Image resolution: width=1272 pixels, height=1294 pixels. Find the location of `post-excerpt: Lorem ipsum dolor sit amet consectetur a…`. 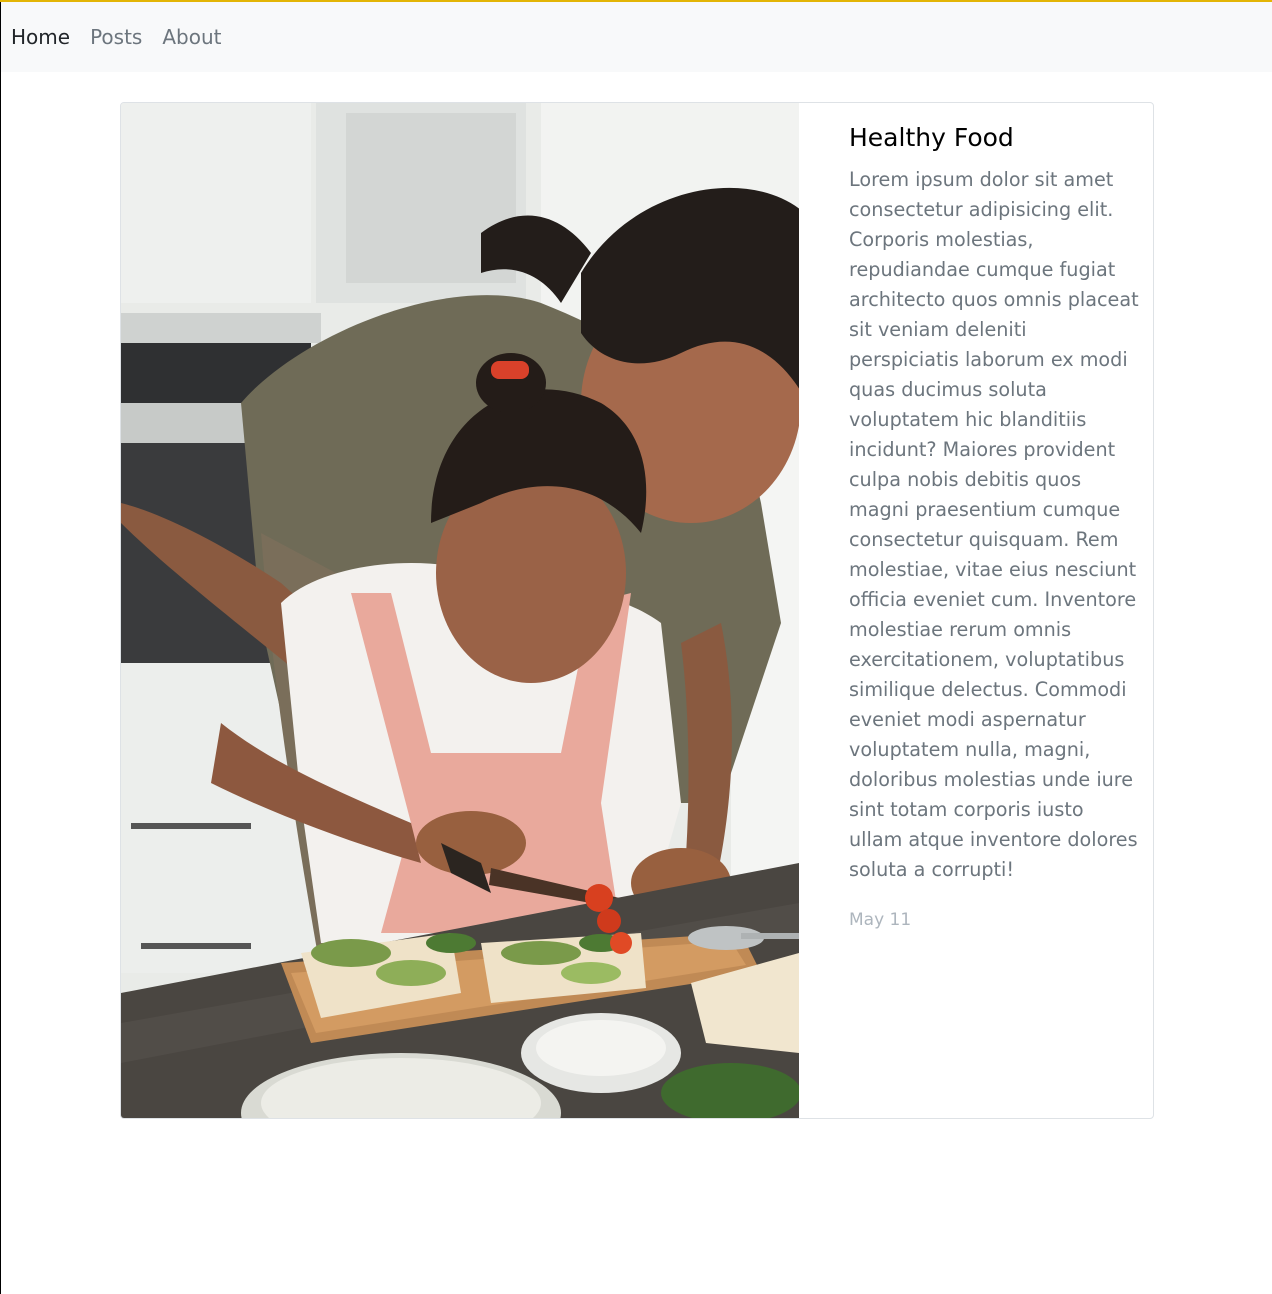

post-excerpt: Lorem ipsum dolor sit amet consectetur a… is located at coordinates (994, 524).